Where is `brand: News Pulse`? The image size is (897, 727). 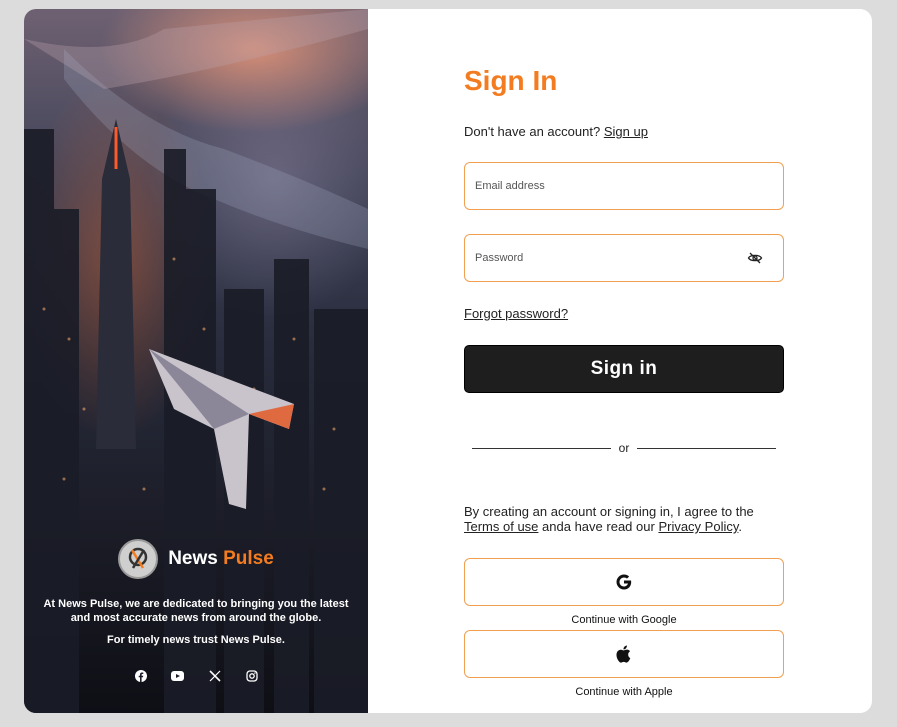 brand: News Pulse is located at coordinates (196, 559).